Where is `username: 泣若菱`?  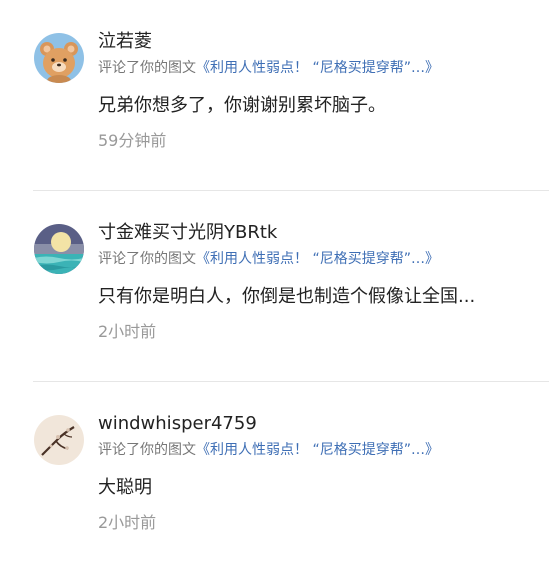
username: 泣若菱 is located at coordinates (125, 42).